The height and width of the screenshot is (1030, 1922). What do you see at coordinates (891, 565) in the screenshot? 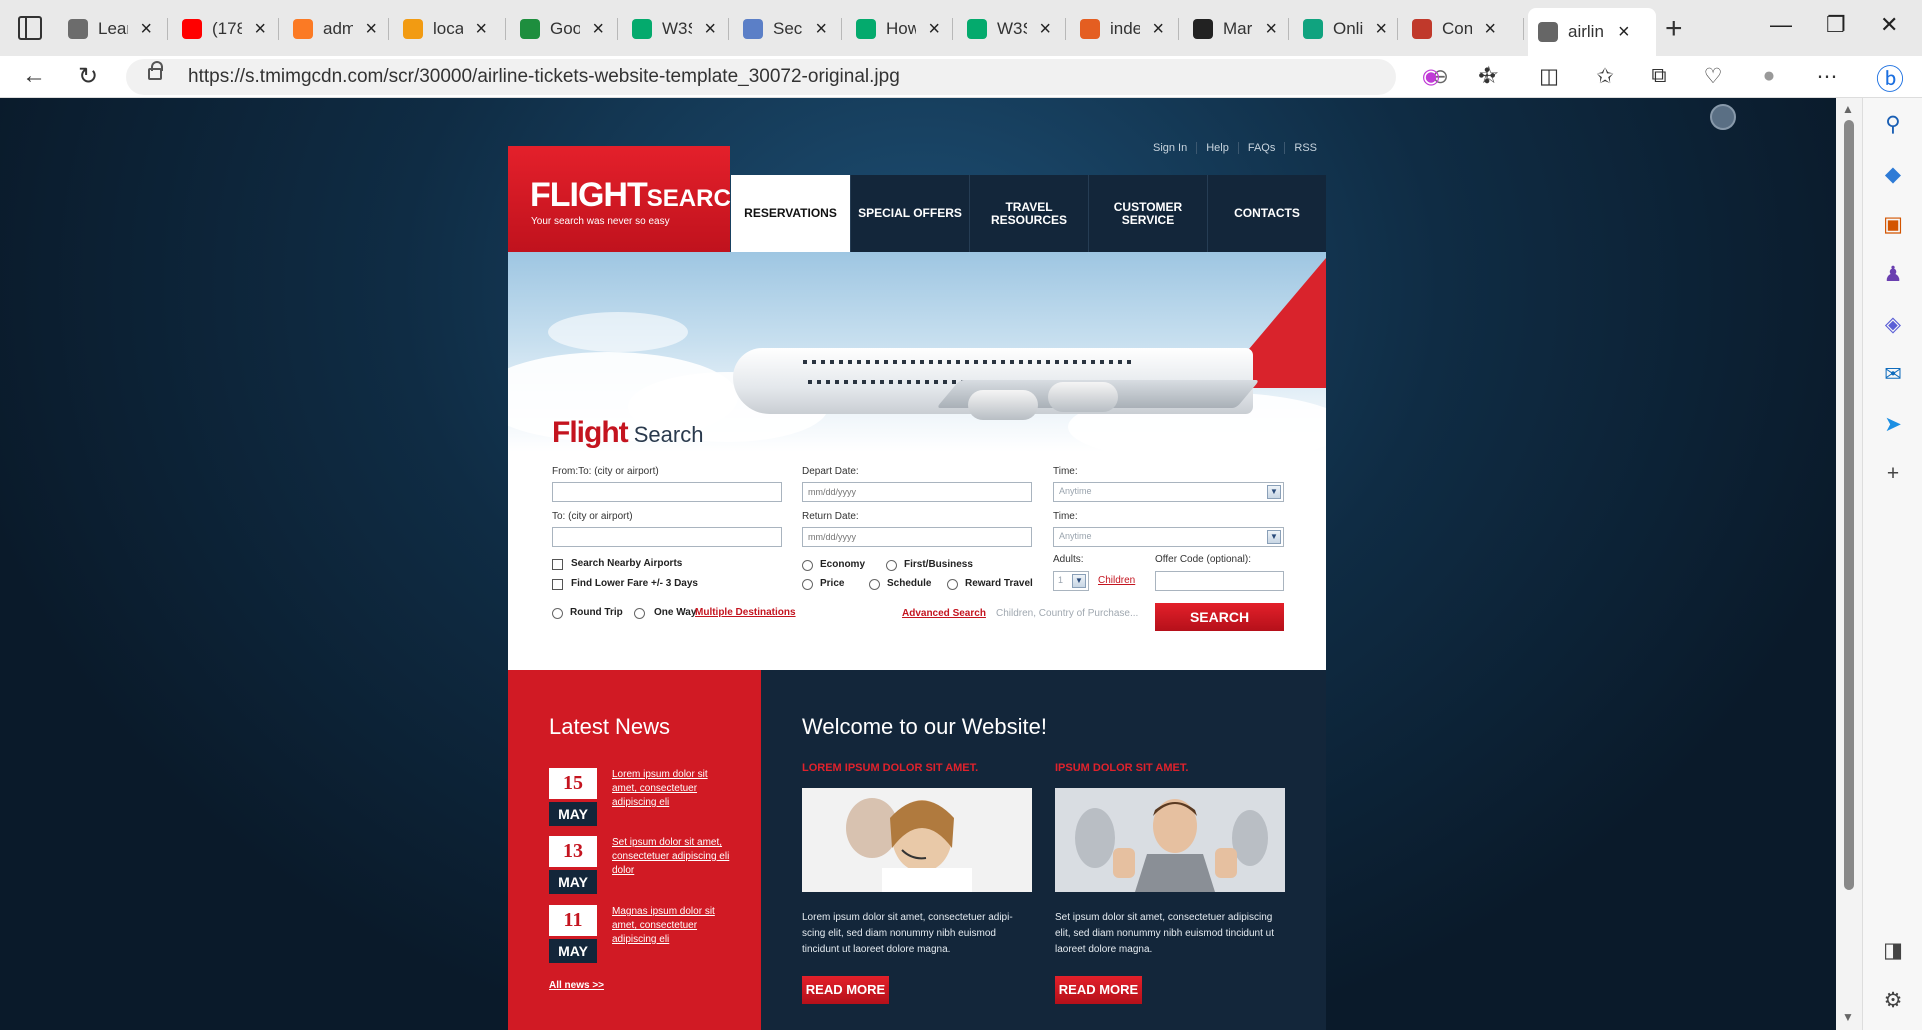
I see `first-business-radio` at bounding box center [891, 565].